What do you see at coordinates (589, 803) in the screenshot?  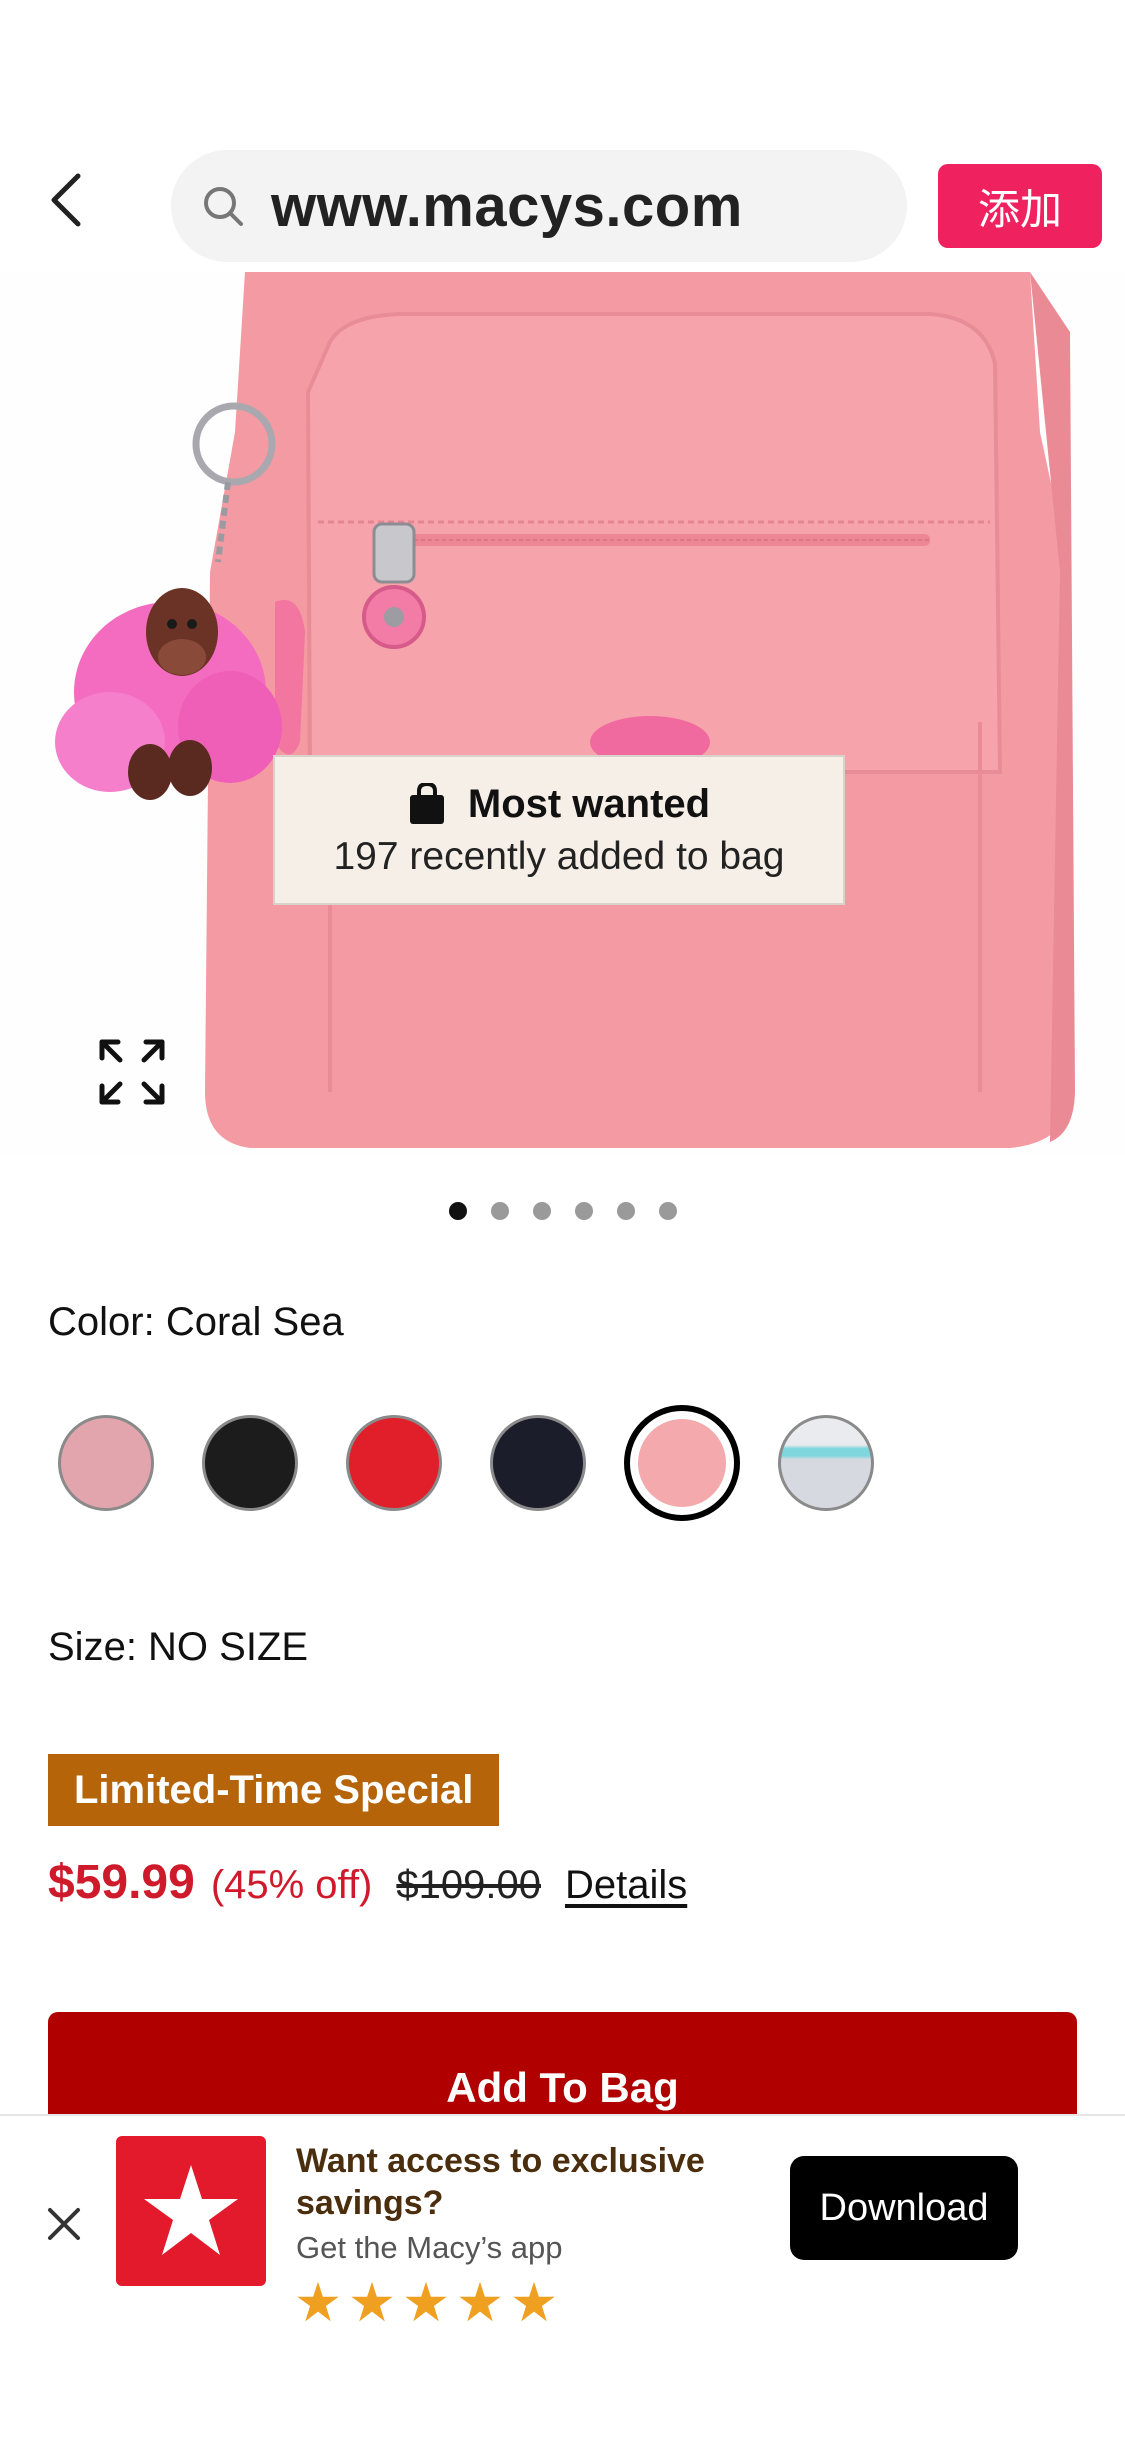 I see `most-wanted-title: Most wanted` at bounding box center [589, 803].